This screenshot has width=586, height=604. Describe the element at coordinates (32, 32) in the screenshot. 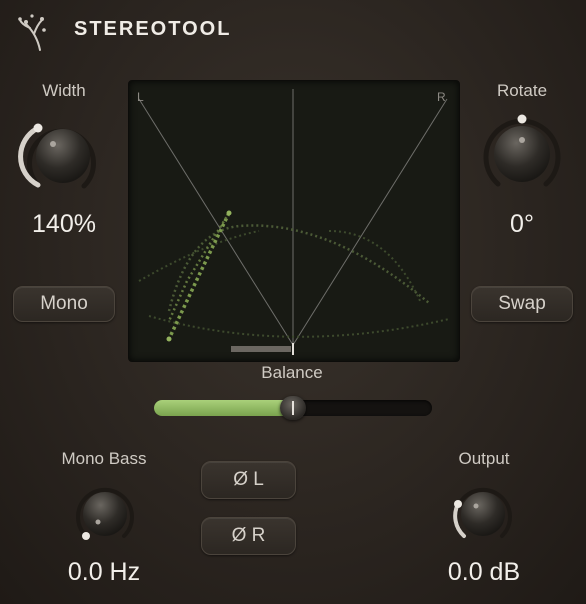

I see `plant-branch-icon` at that location.